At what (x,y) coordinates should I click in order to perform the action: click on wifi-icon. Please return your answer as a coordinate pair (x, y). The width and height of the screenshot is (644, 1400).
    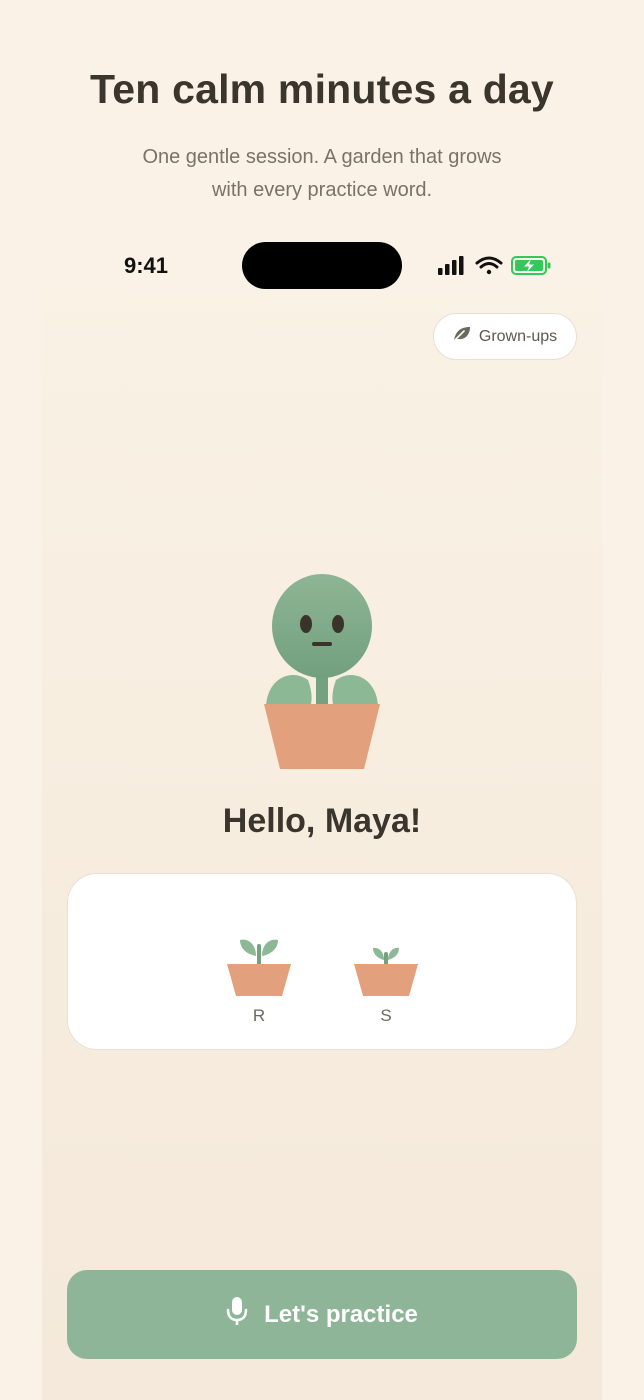
    Looking at the image, I should click on (489, 265).